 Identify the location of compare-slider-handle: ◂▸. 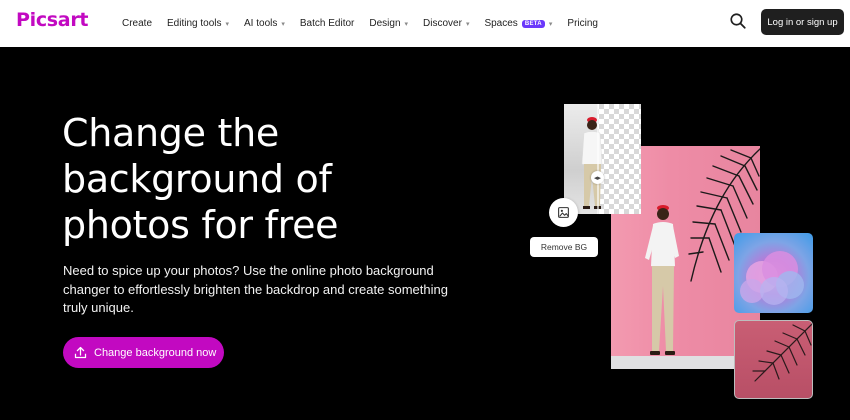
(597, 177).